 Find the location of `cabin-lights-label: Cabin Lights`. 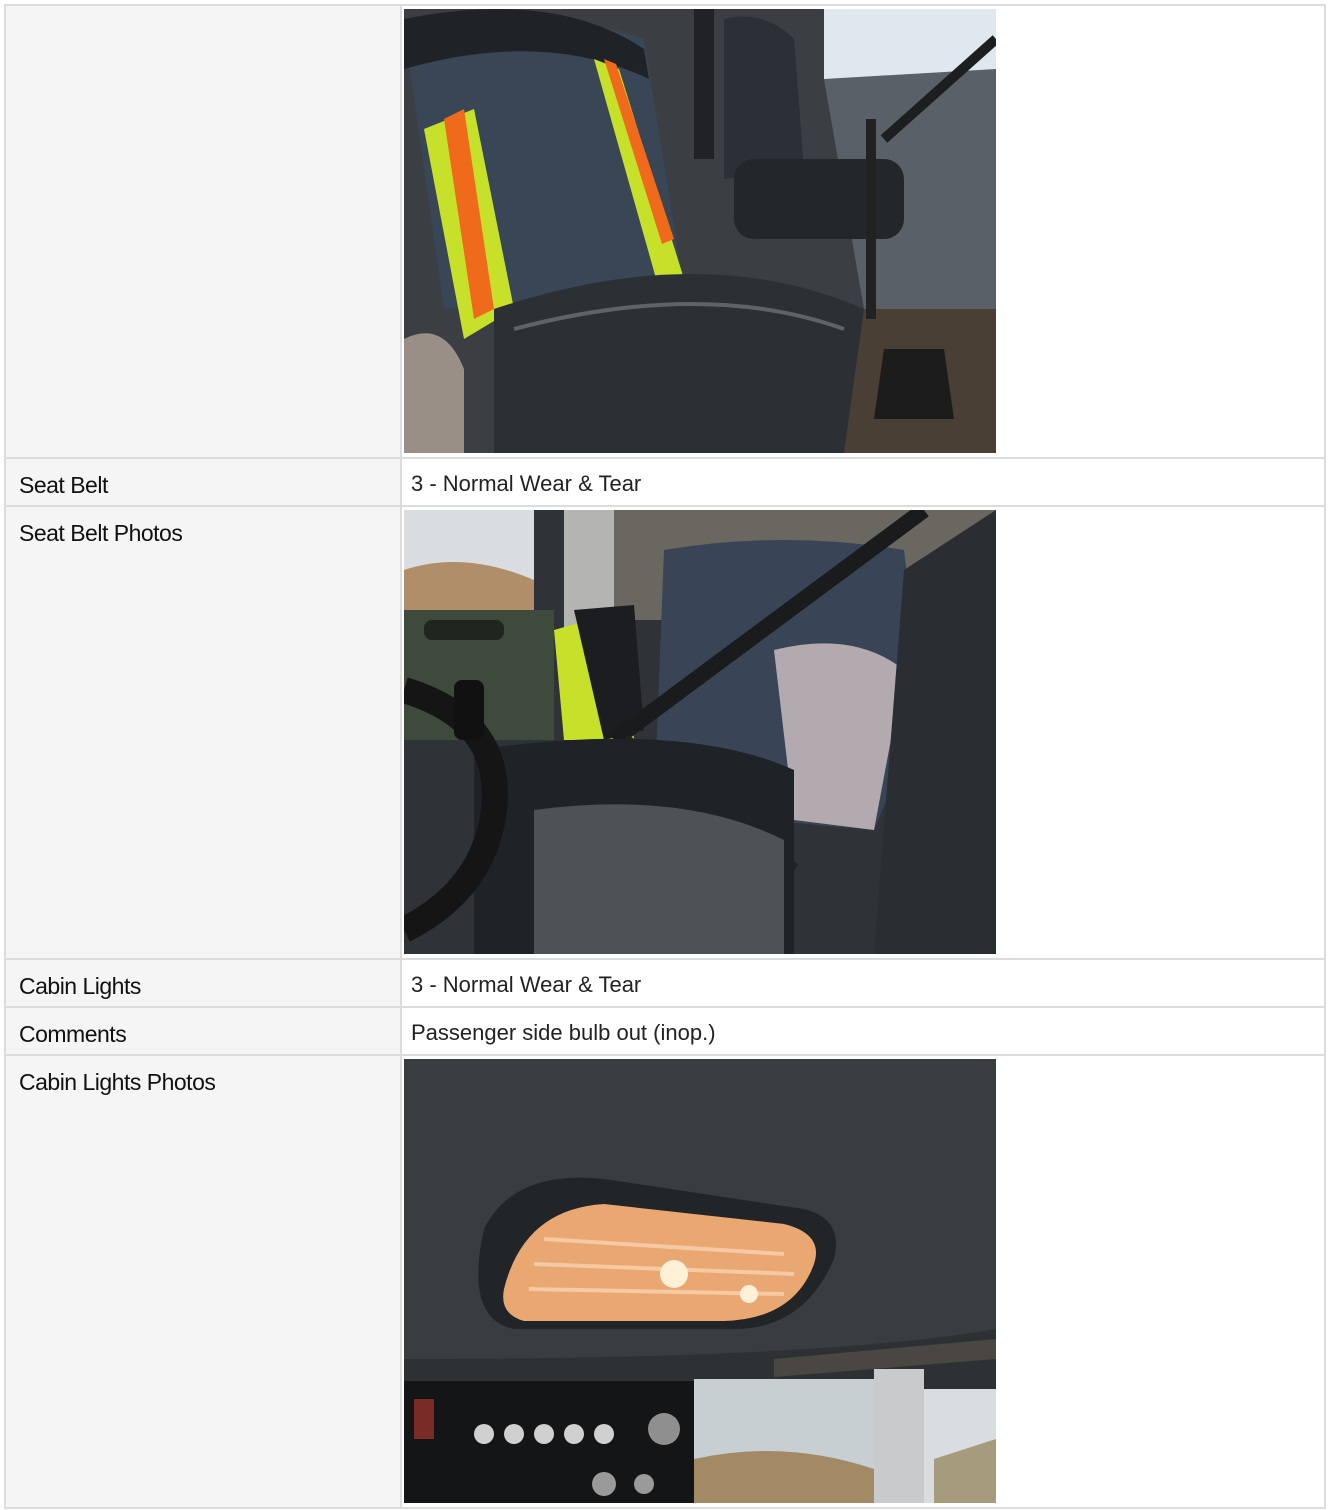

cabin-lights-label: Cabin Lights is located at coordinates (80, 986).